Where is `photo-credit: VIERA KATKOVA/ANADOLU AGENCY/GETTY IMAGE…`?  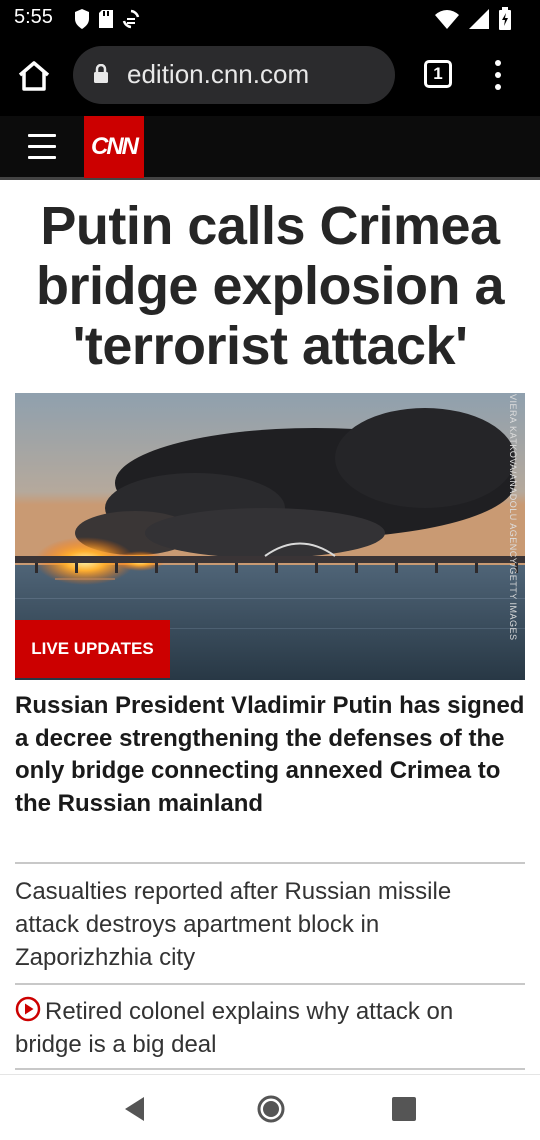
photo-credit: VIERA KATKOVA/ANADOLU AGENCY/GETTY IMAGE… is located at coordinates (514, 536).